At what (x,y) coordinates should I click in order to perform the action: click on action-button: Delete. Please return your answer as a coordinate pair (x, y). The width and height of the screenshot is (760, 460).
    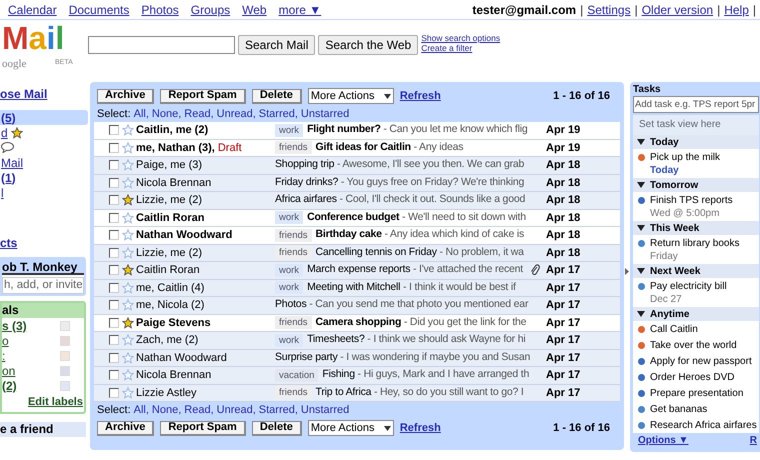
    Looking at the image, I should click on (277, 96).